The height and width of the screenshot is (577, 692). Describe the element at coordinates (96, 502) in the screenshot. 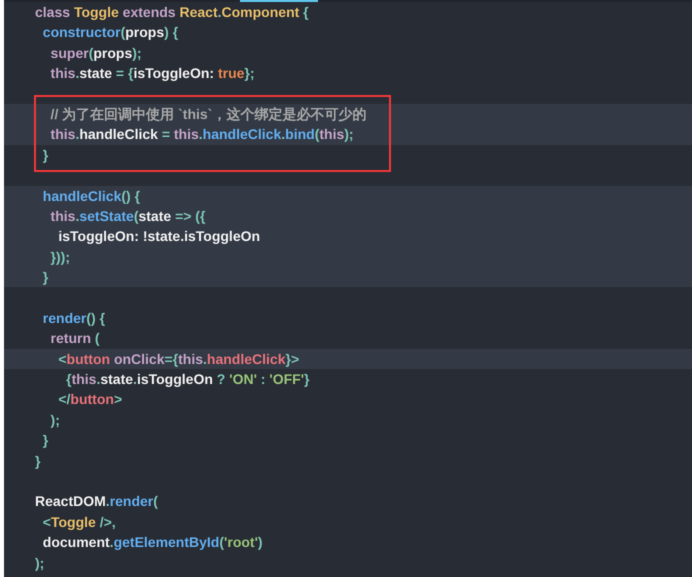

I see `code-line: ReactDOM.render(` at that location.